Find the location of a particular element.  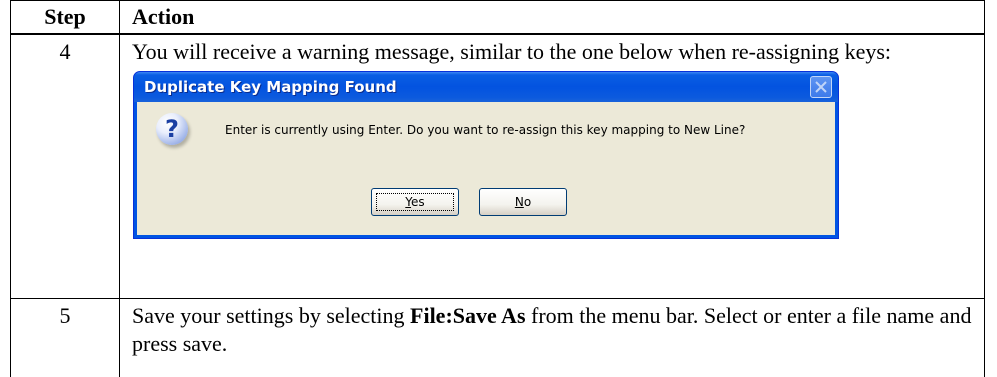

yes-button: Yes is located at coordinates (415, 201).